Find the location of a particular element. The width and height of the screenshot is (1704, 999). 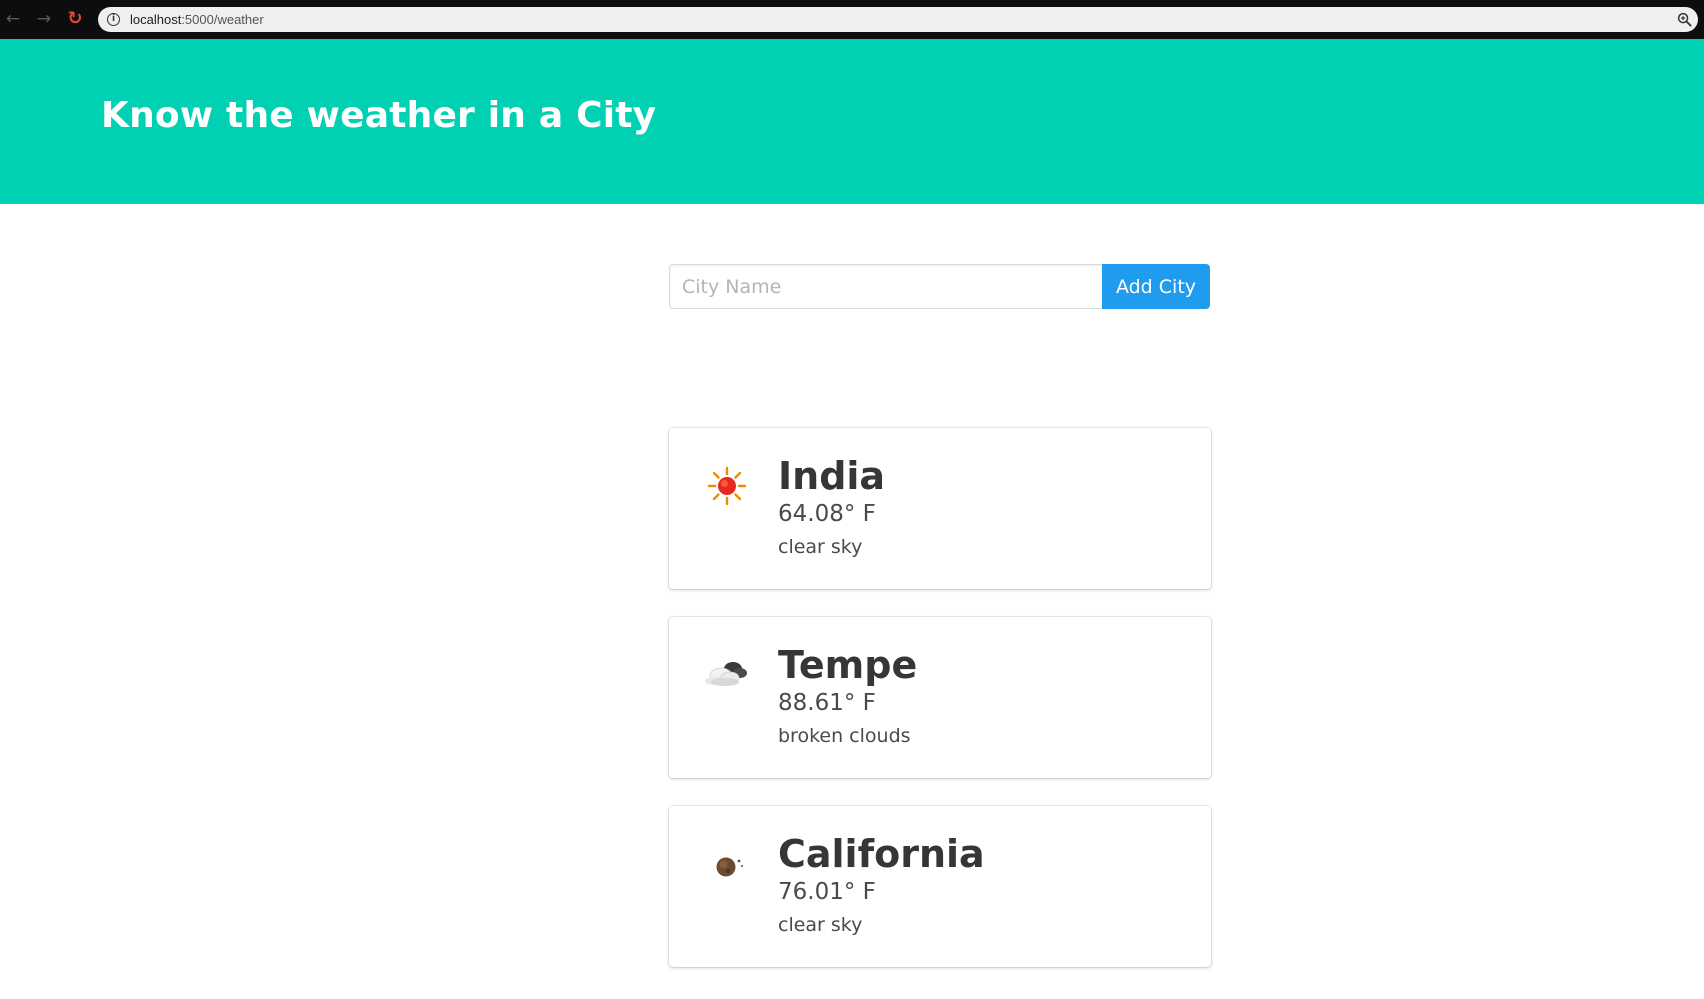

city-name-input is located at coordinates (885, 286).